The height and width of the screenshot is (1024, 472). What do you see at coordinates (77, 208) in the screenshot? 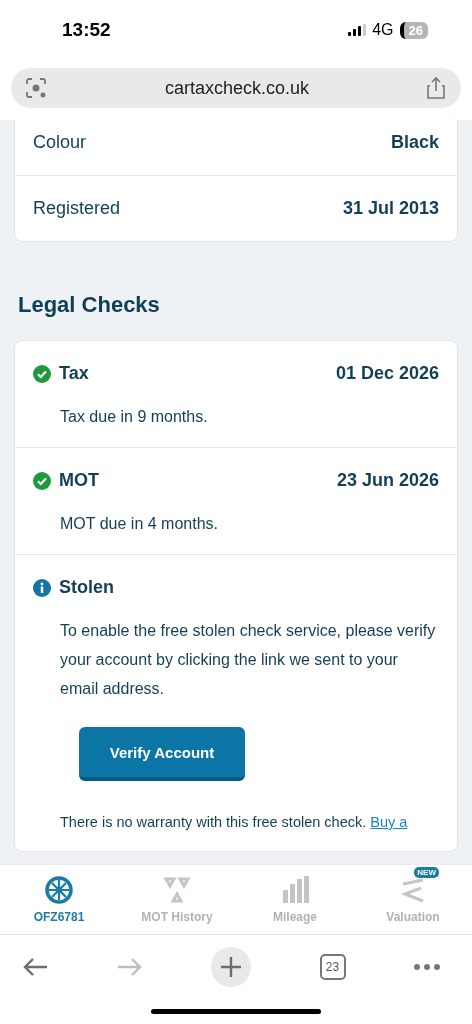
I see `detail-label: Registered` at bounding box center [77, 208].